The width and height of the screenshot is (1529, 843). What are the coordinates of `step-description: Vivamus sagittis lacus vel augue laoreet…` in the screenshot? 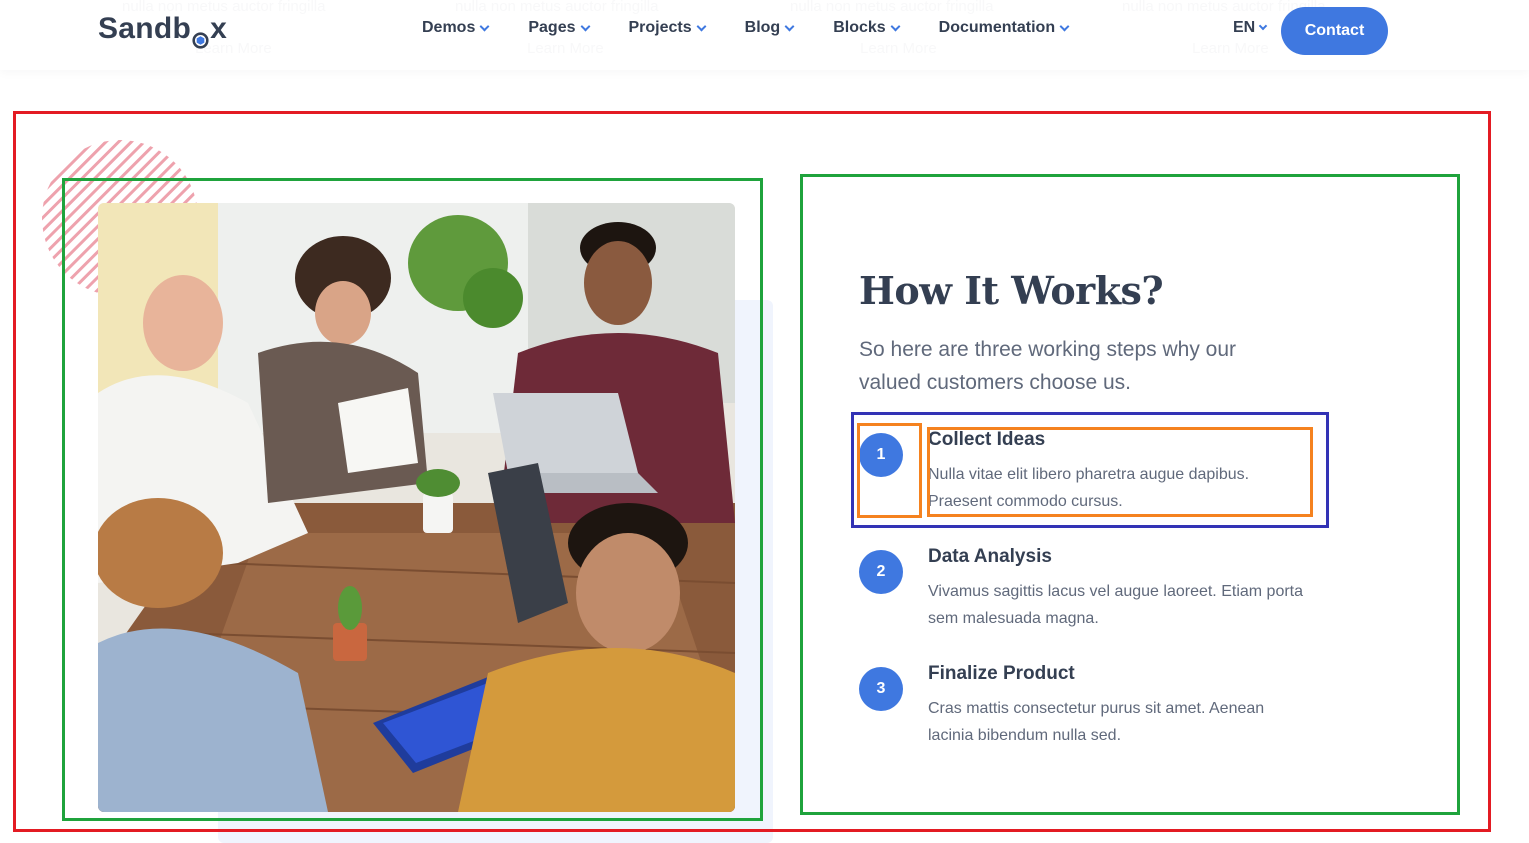 It's located at (1116, 605).